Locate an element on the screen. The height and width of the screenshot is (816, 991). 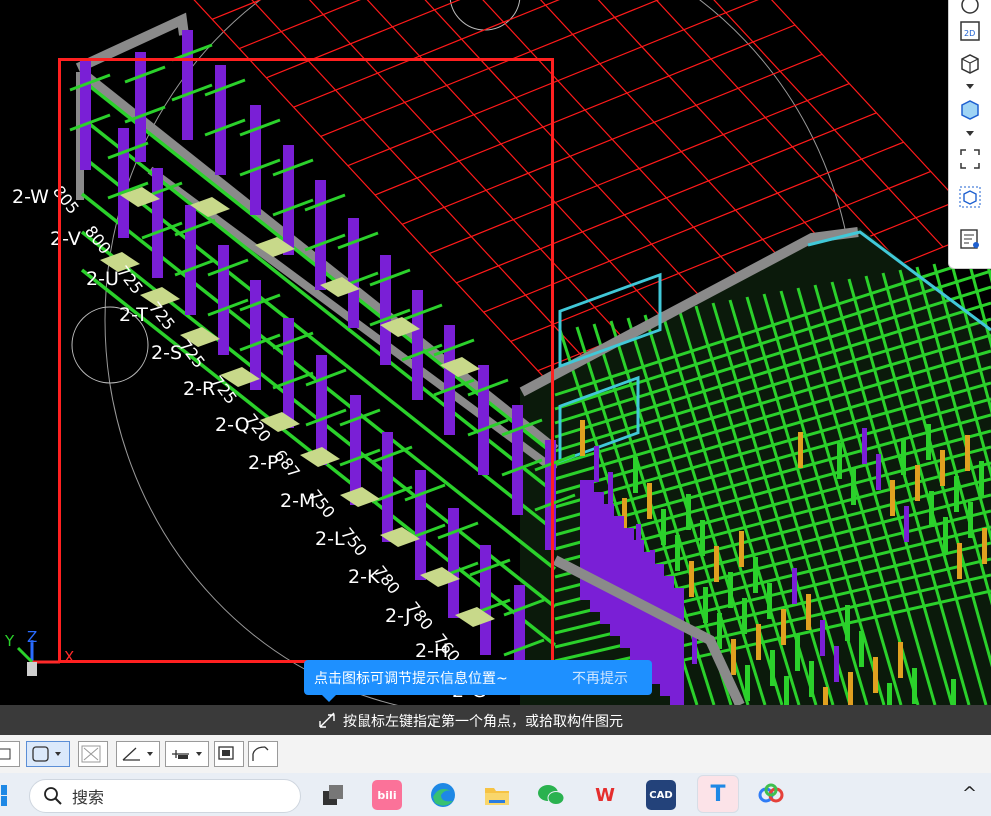
task-view-icon is located at coordinates (333, 795).